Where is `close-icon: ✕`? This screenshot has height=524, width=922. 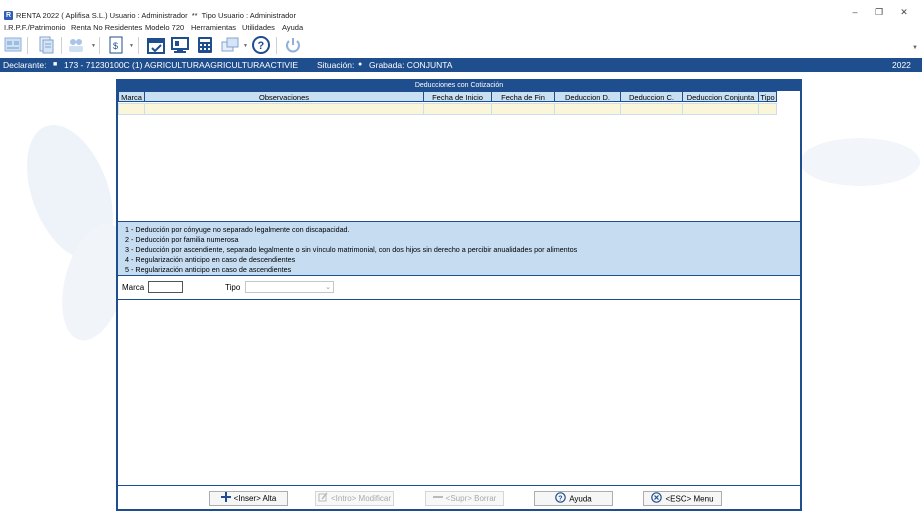
close-icon: ✕ is located at coordinates (904, 12).